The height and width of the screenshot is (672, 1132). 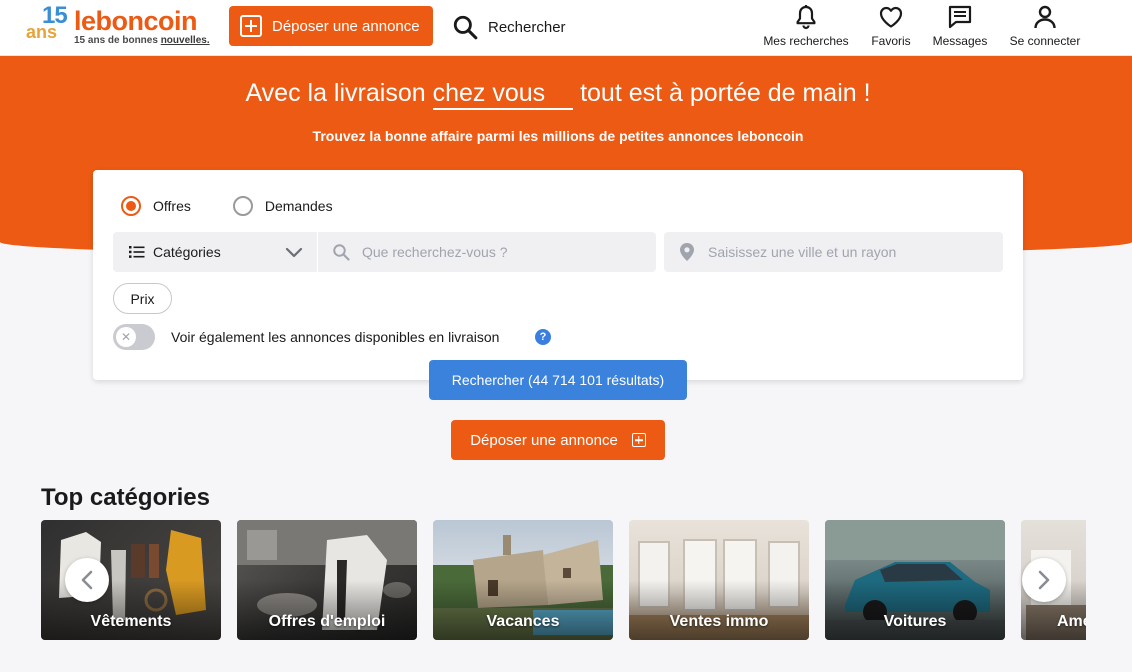 I want to click on category-tile-ventes-immo: Ventes immo, so click(x=719, y=580).